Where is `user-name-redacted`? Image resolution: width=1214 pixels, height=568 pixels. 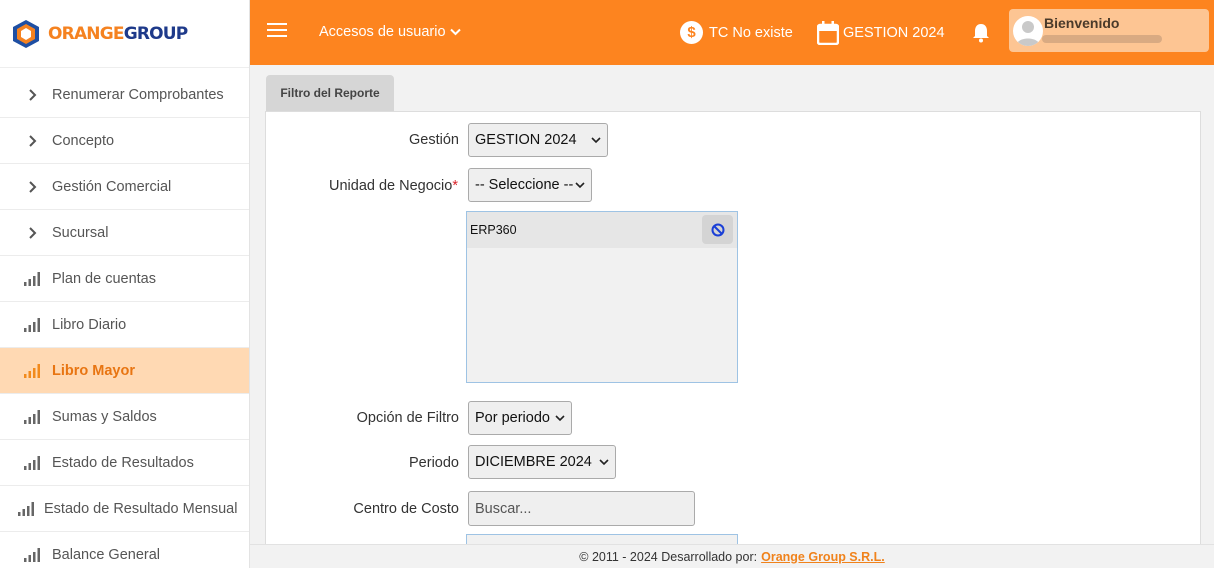 user-name-redacted is located at coordinates (1102, 39).